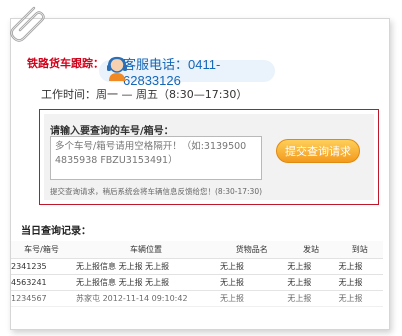  Describe the element at coordinates (43, 282) in the screenshot. I see `cell-car-number: 4563241` at that location.